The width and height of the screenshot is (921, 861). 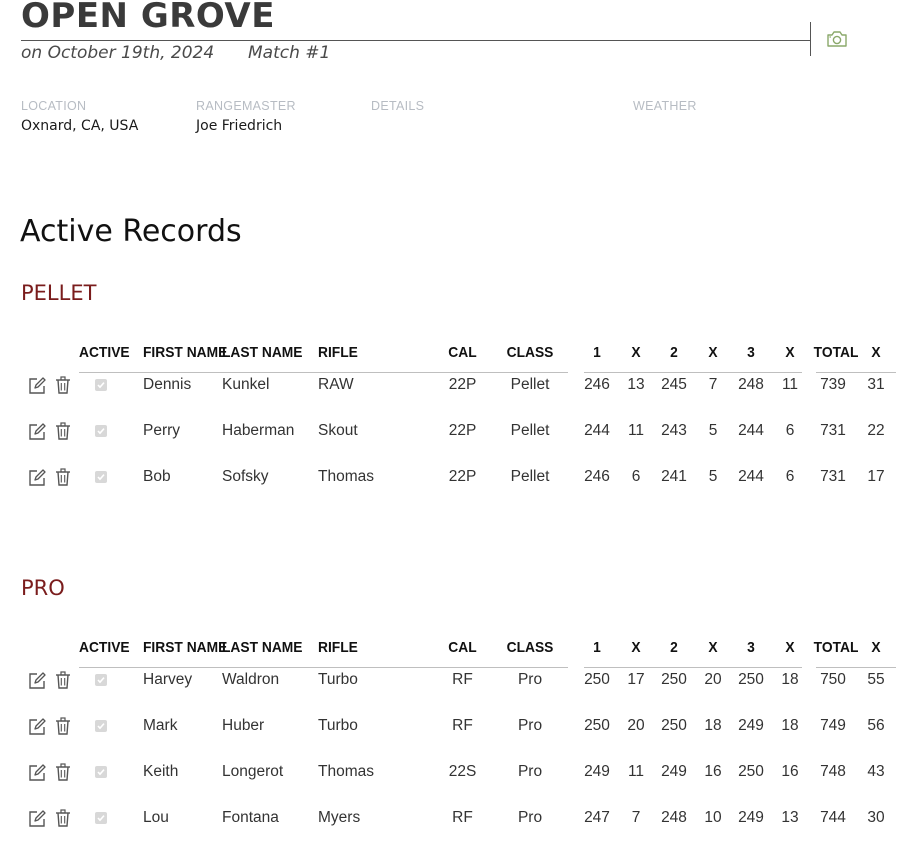 What do you see at coordinates (876, 384) in the screenshot?
I see `cell-xt: 31` at bounding box center [876, 384].